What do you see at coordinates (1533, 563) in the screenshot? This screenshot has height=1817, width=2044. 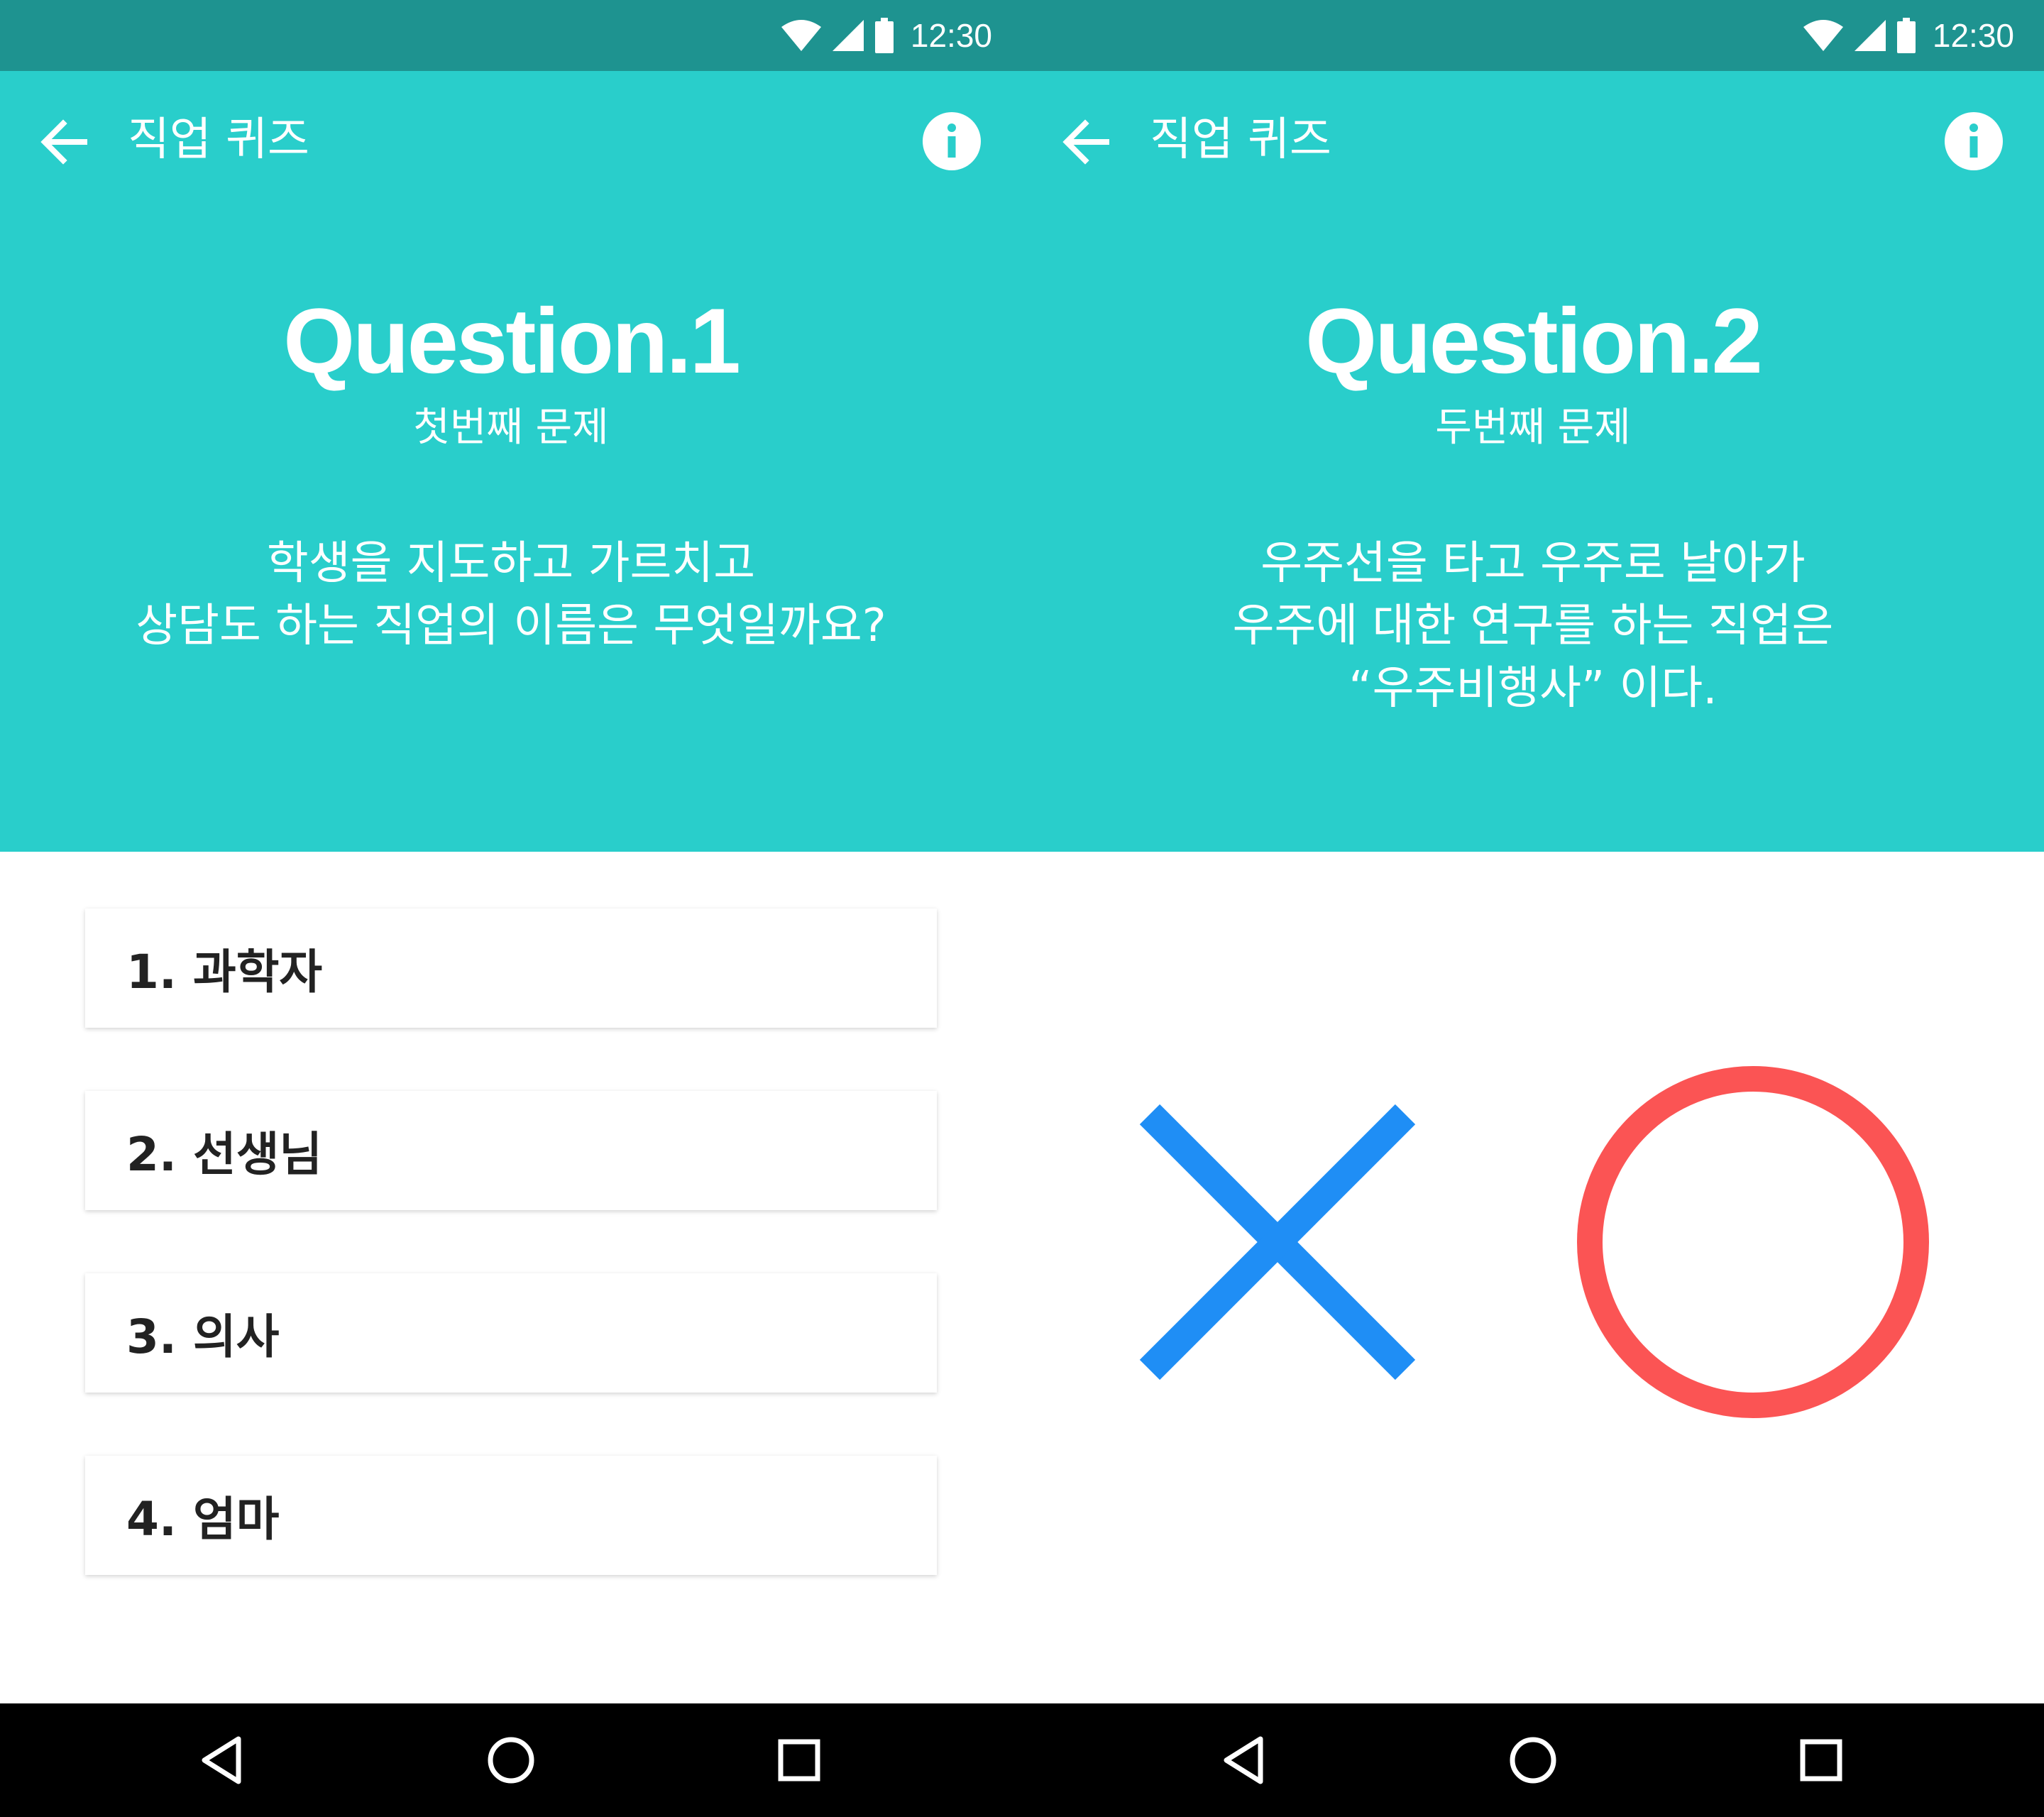 I see `question-line: 우주선을 타고 우주로 날아가` at bounding box center [1533, 563].